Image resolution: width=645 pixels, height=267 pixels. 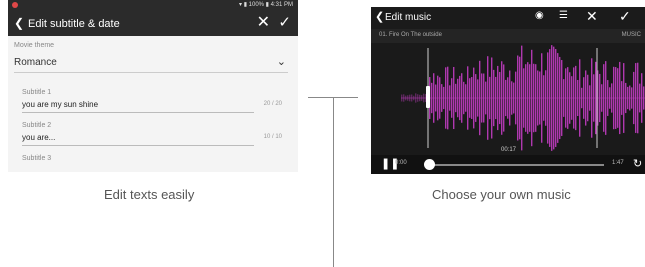 I want to click on subtitle-3-input, so click(x=138, y=168).